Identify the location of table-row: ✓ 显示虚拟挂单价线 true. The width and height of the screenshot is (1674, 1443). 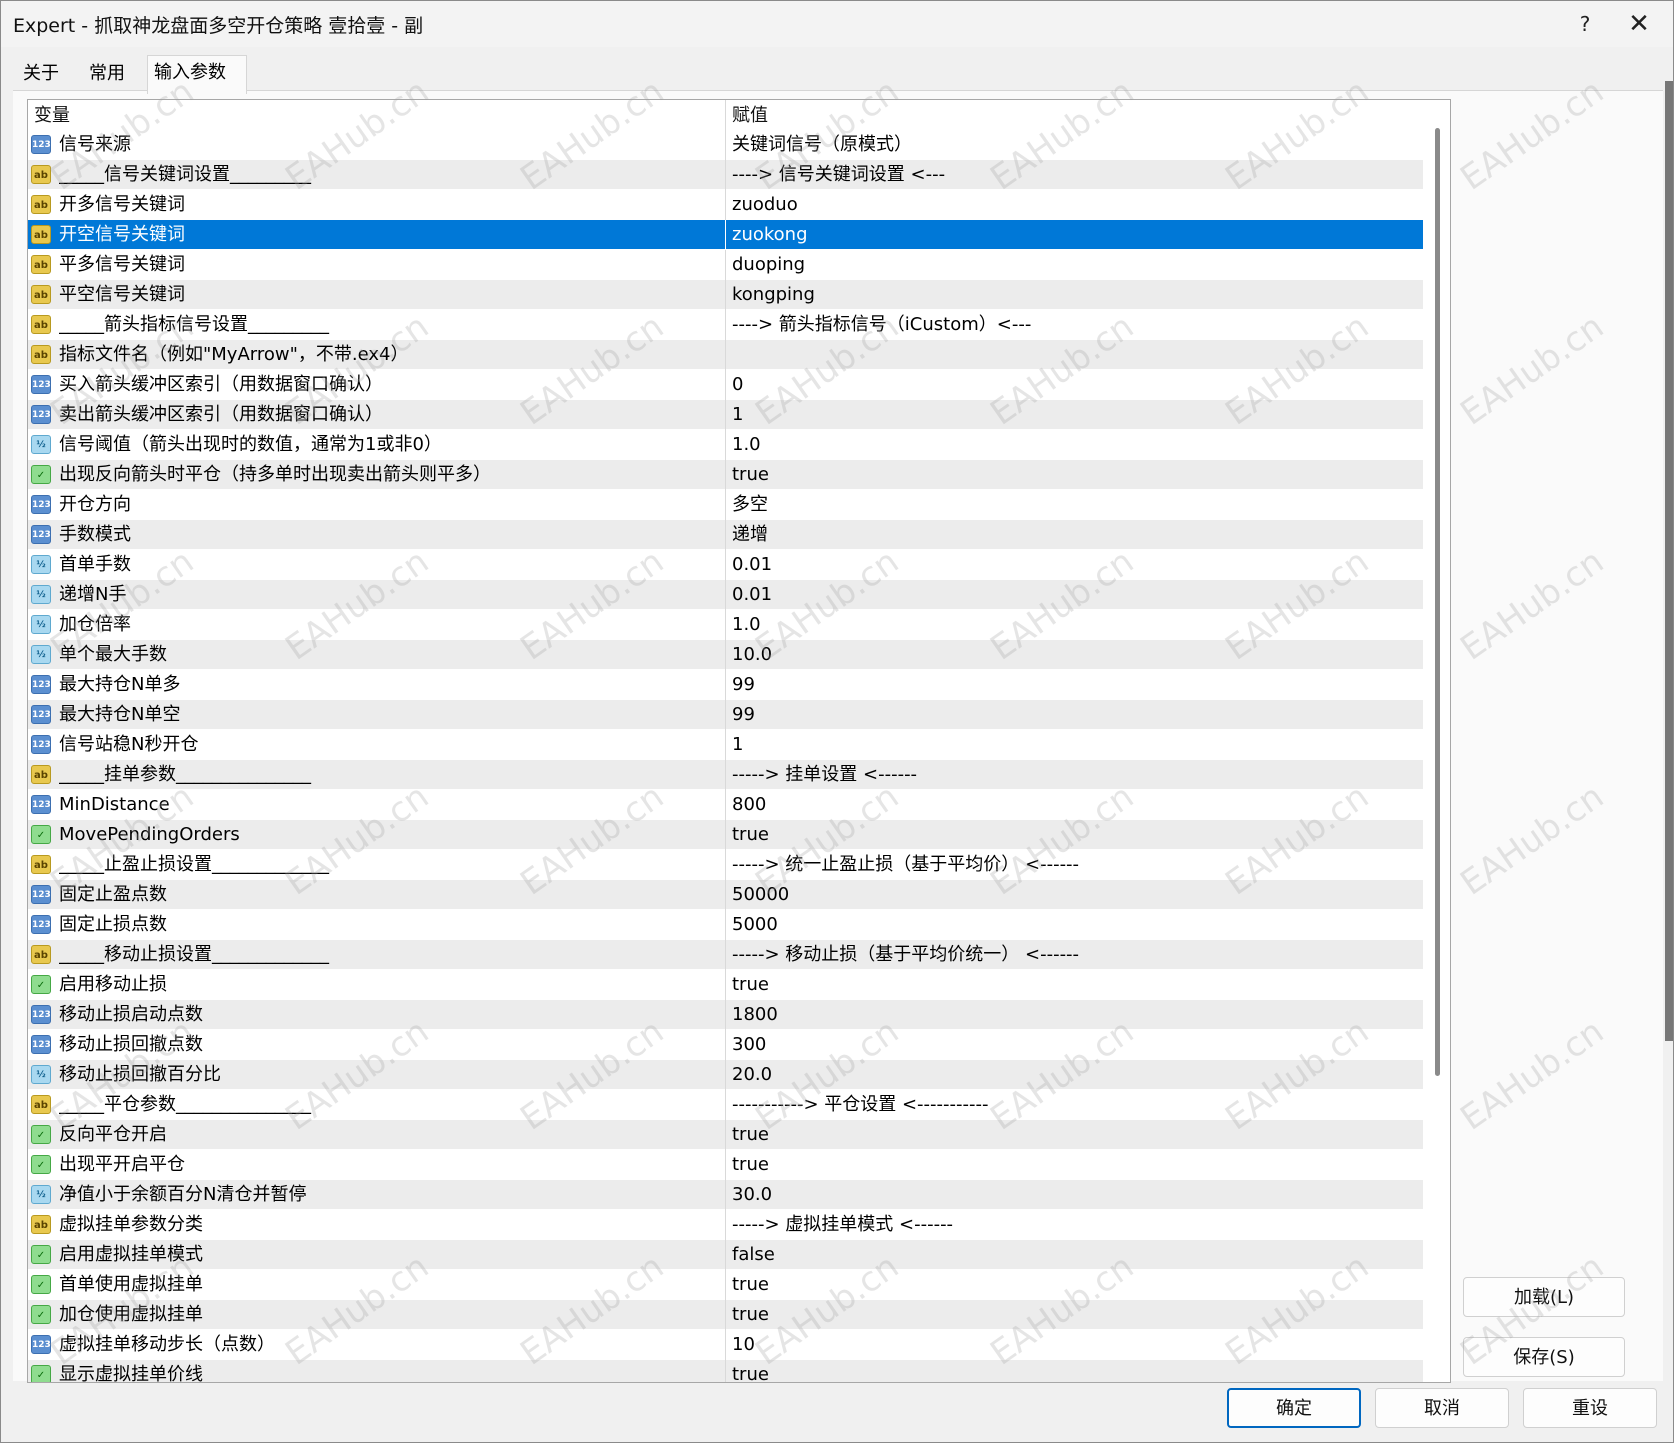
(725, 1371).